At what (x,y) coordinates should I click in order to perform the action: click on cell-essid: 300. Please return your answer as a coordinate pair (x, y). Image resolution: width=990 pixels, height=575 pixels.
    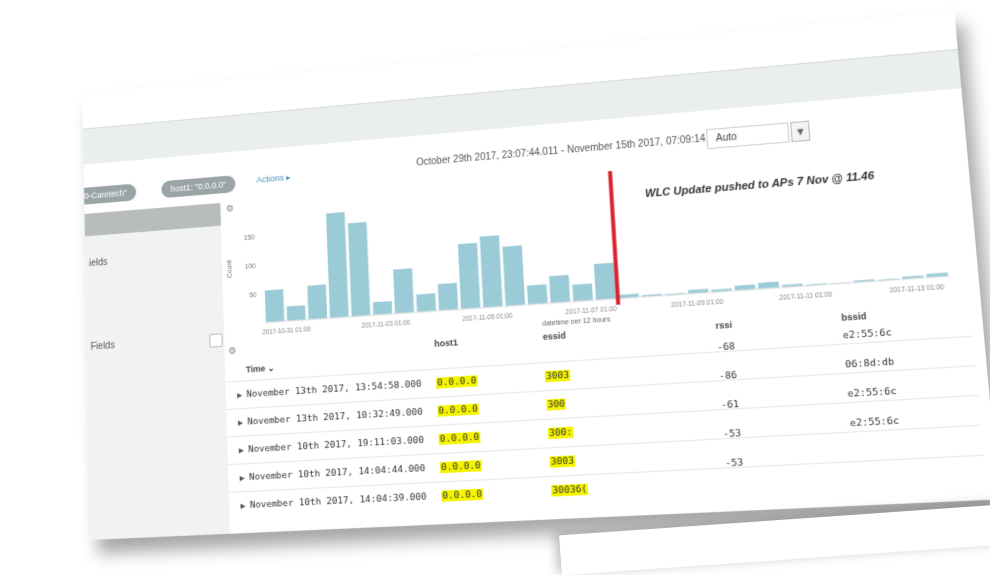
    Looking at the image, I should click on (556, 404).